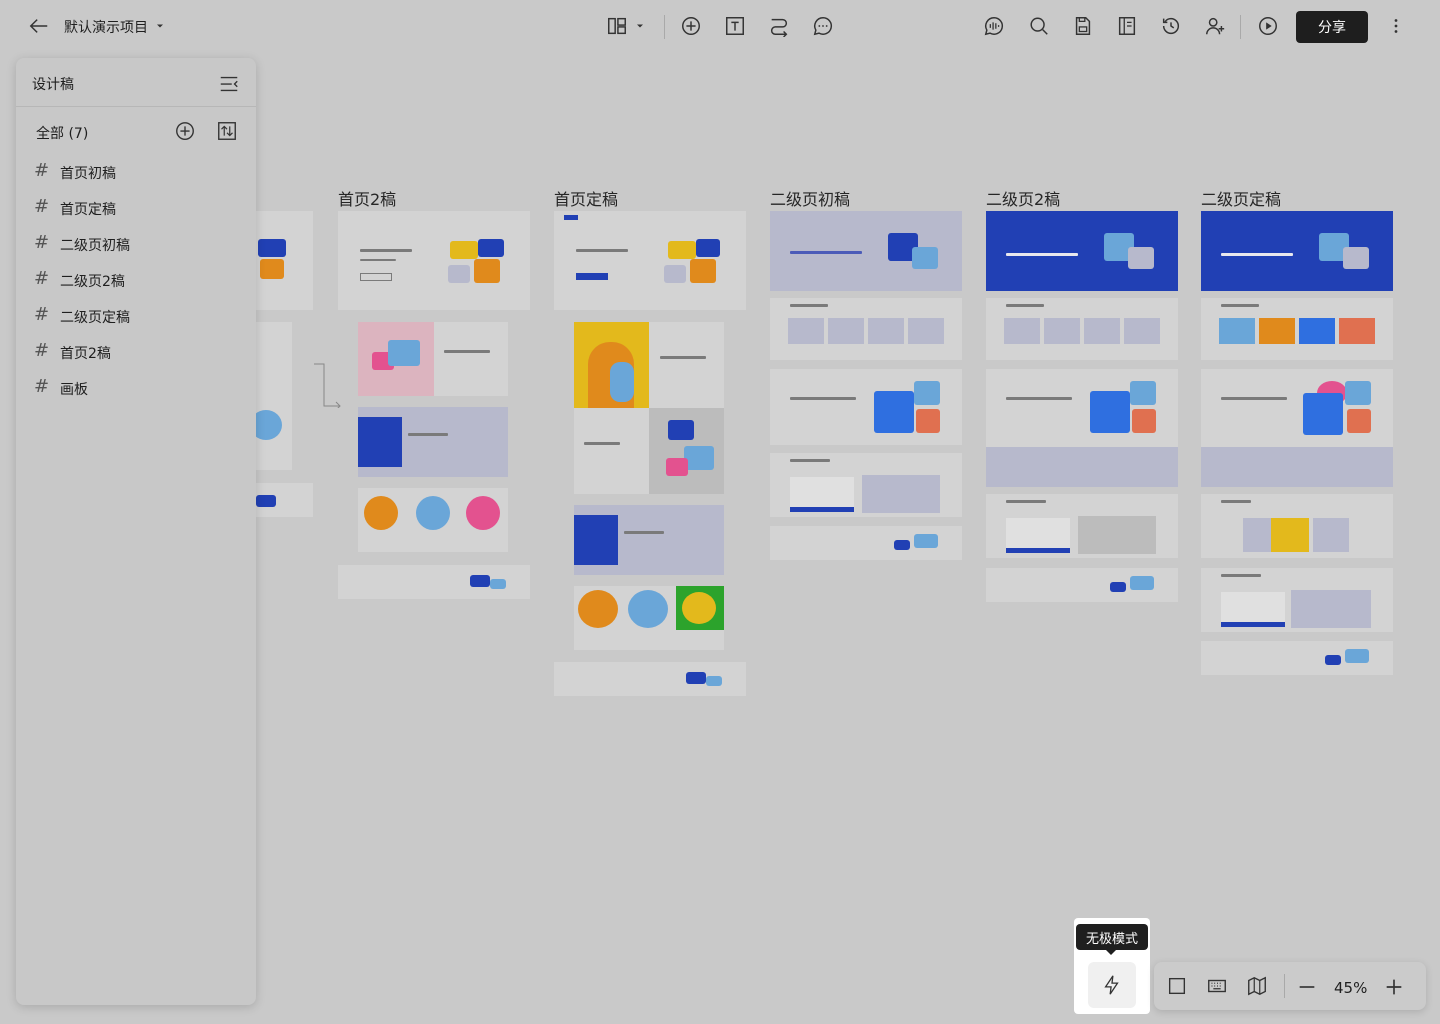  What do you see at coordinates (53, 85) in the screenshot?
I see `panel-title: 设计稿` at bounding box center [53, 85].